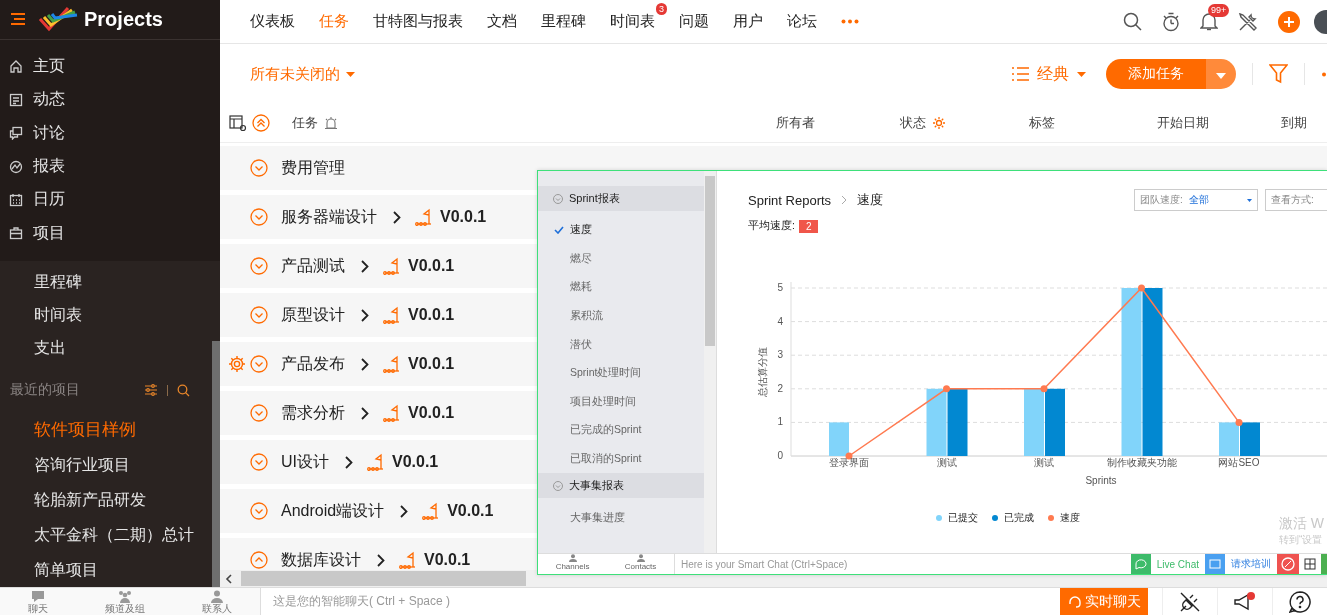  What do you see at coordinates (694, 21) in the screenshot?
I see `nav-tab: 问题` at bounding box center [694, 21].